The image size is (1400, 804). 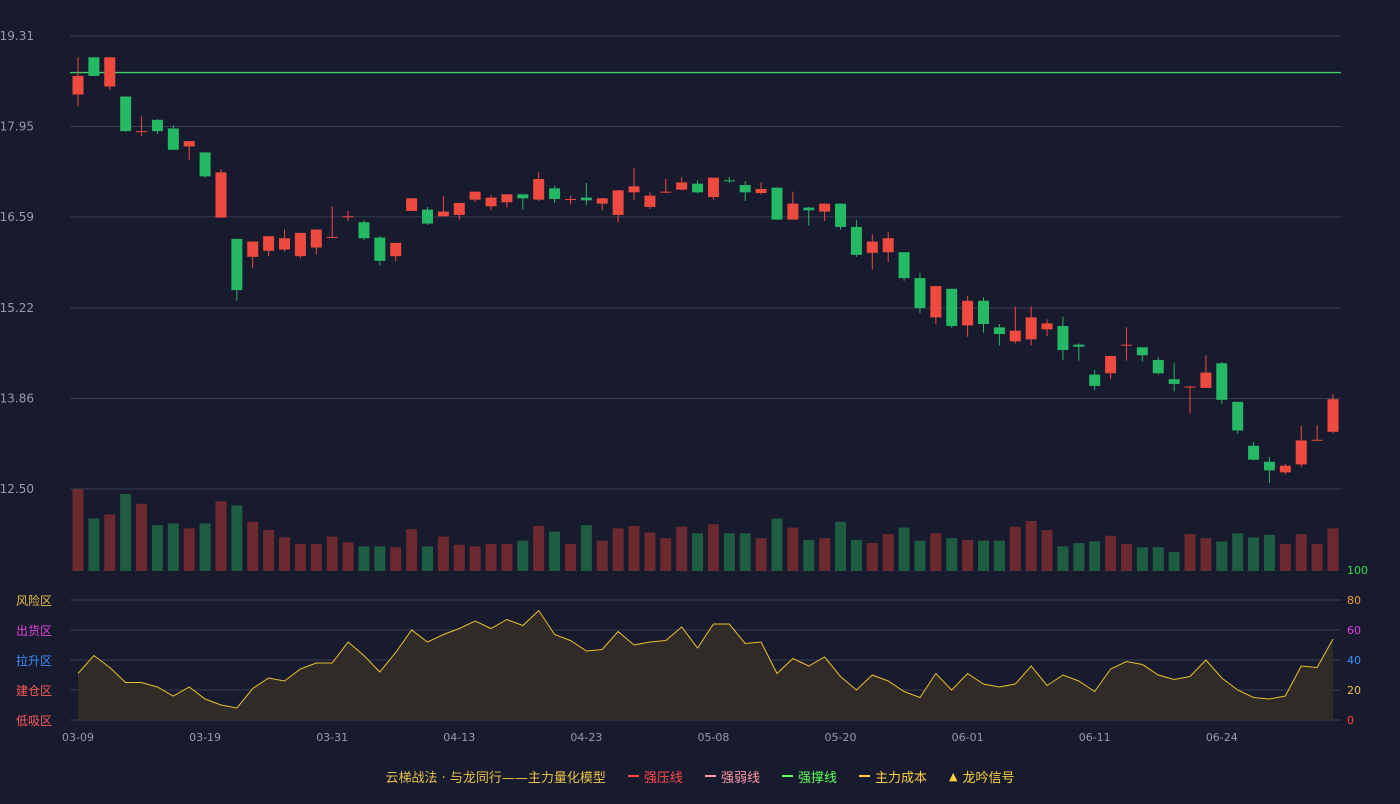 What do you see at coordinates (663, 778) in the screenshot?
I see `legend-label-strong-pressure: 强压线` at bounding box center [663, 778].